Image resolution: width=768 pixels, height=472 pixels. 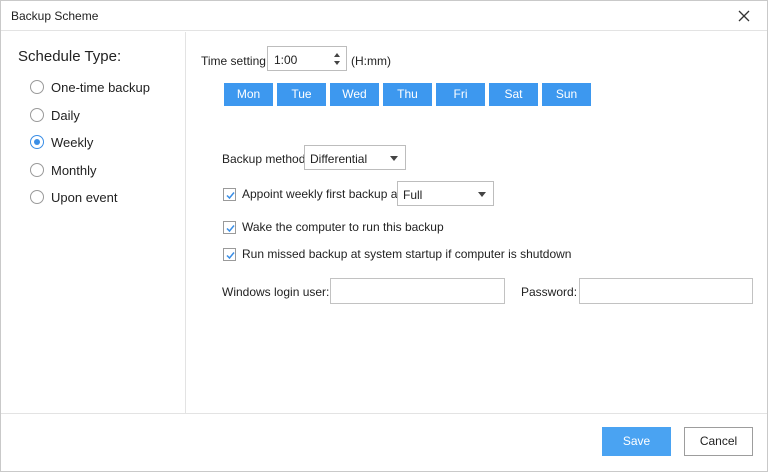 What do you see at coordinates (307, 58) in the screenshot?
I see `time-spinner: 1:00` at bounding box center [307, 58].